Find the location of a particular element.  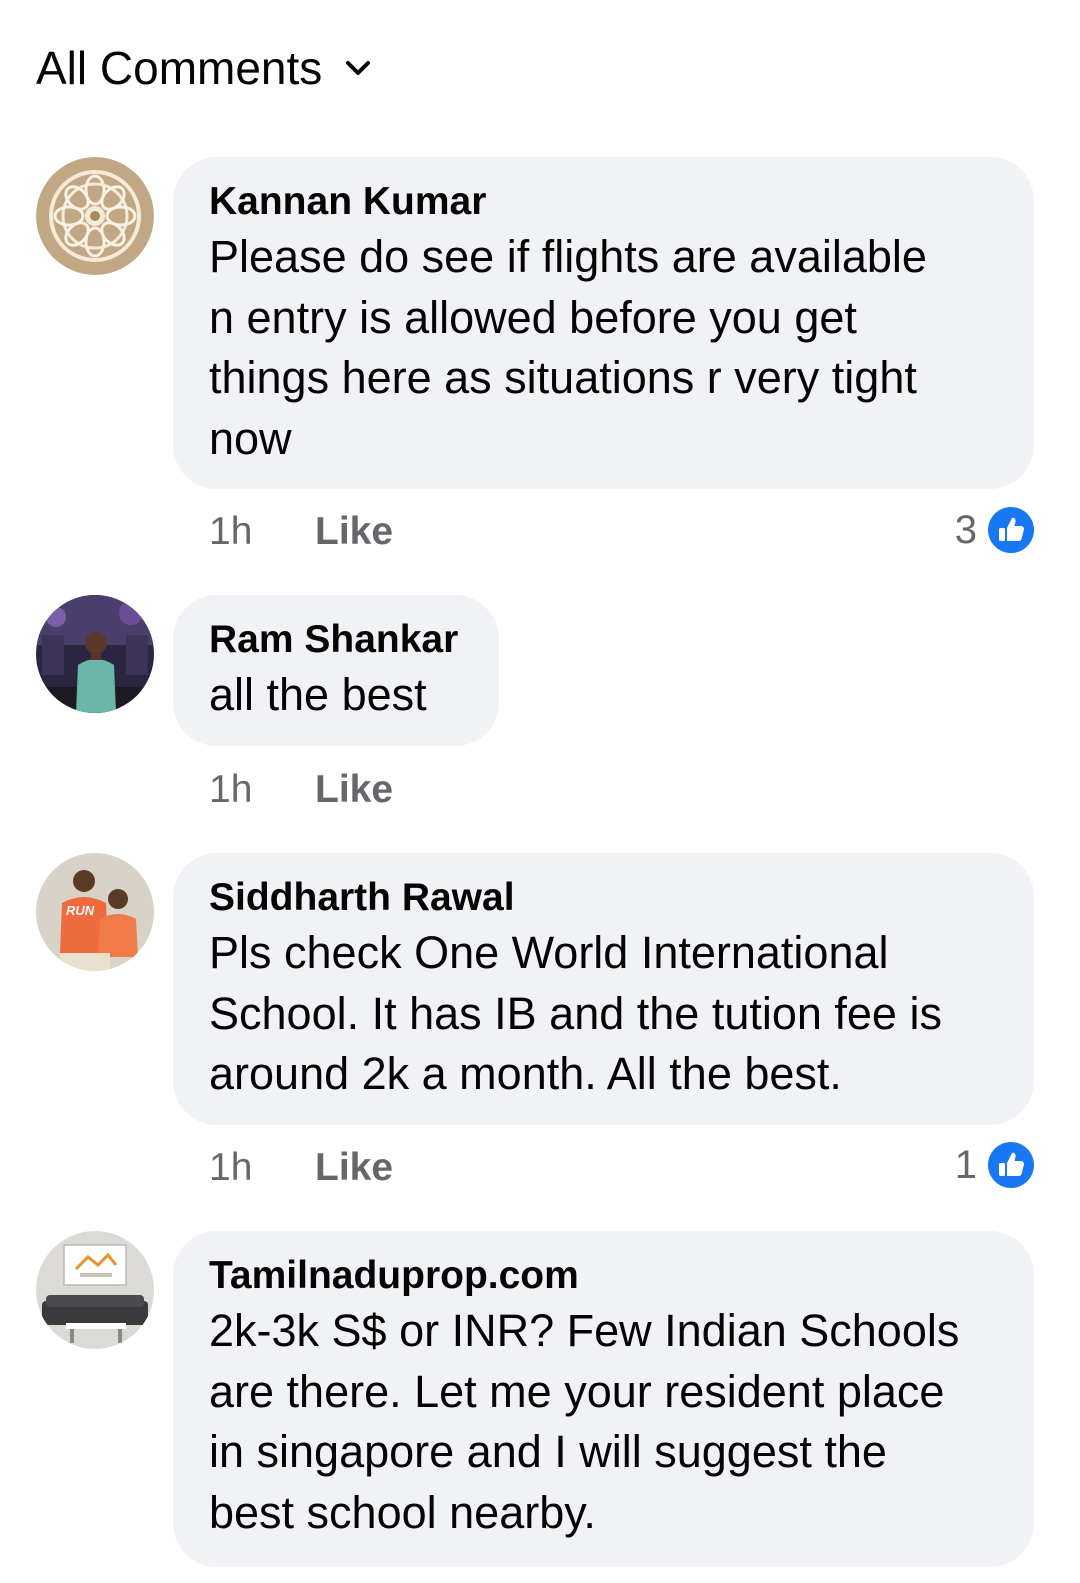

reaction-count: 1 is located at coordinates (965, 1164).